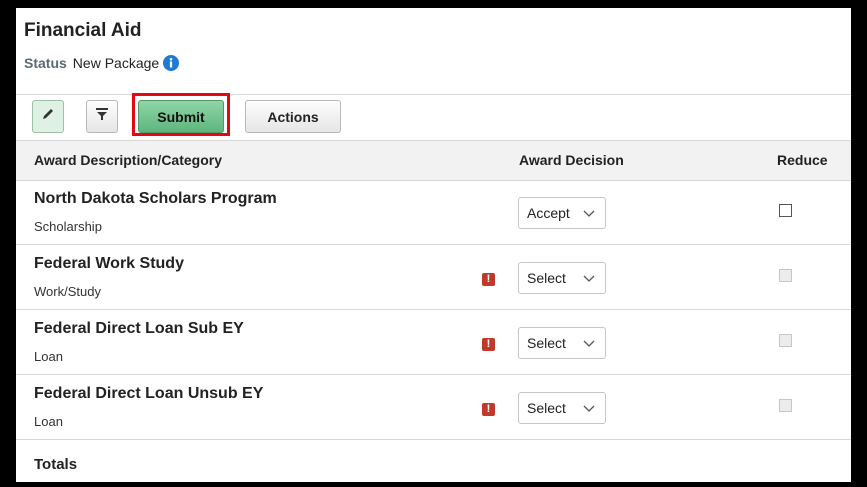 The width and height of the screenshot is (867, 487). I want to click on header-award-decision: Award Decision, so click(571, 160).